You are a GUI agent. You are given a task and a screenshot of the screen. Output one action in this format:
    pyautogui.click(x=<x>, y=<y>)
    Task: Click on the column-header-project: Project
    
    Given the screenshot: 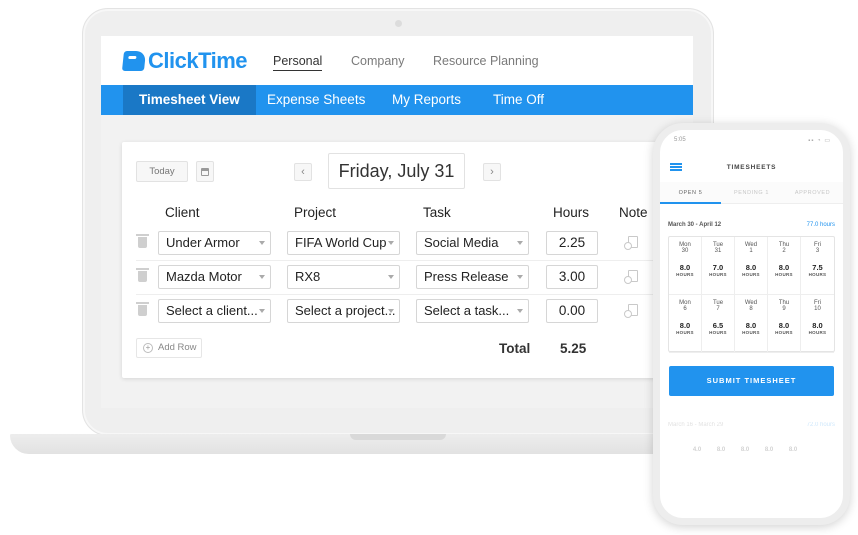 What is the action you would take?
    pyautogui.click(x=315, y=212)
    